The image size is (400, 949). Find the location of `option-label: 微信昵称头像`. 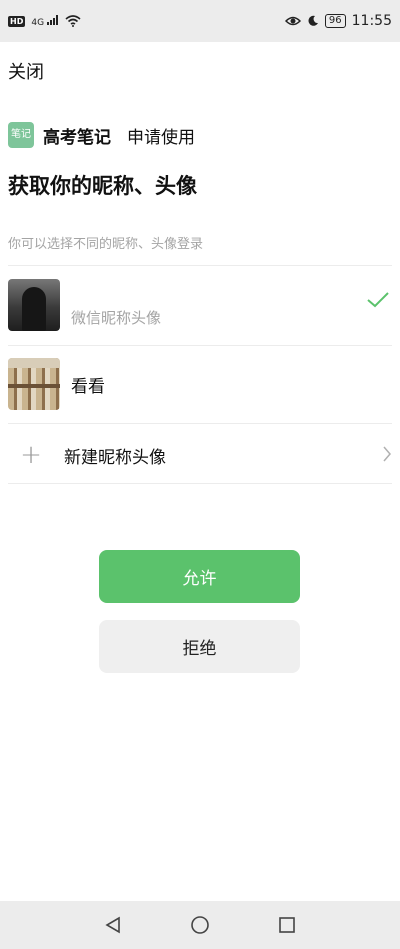

option-label: 微信昵称头像 is located at coordinates (116, 317).